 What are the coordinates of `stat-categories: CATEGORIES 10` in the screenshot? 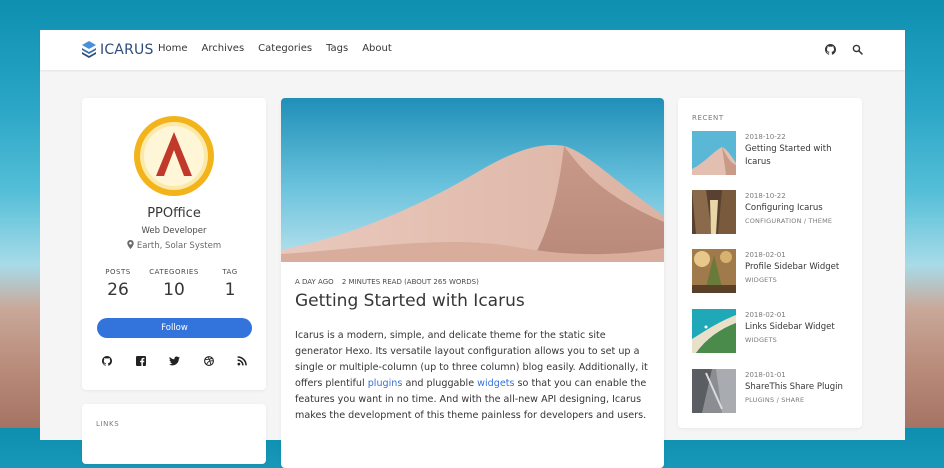 It's located at (174, 284).